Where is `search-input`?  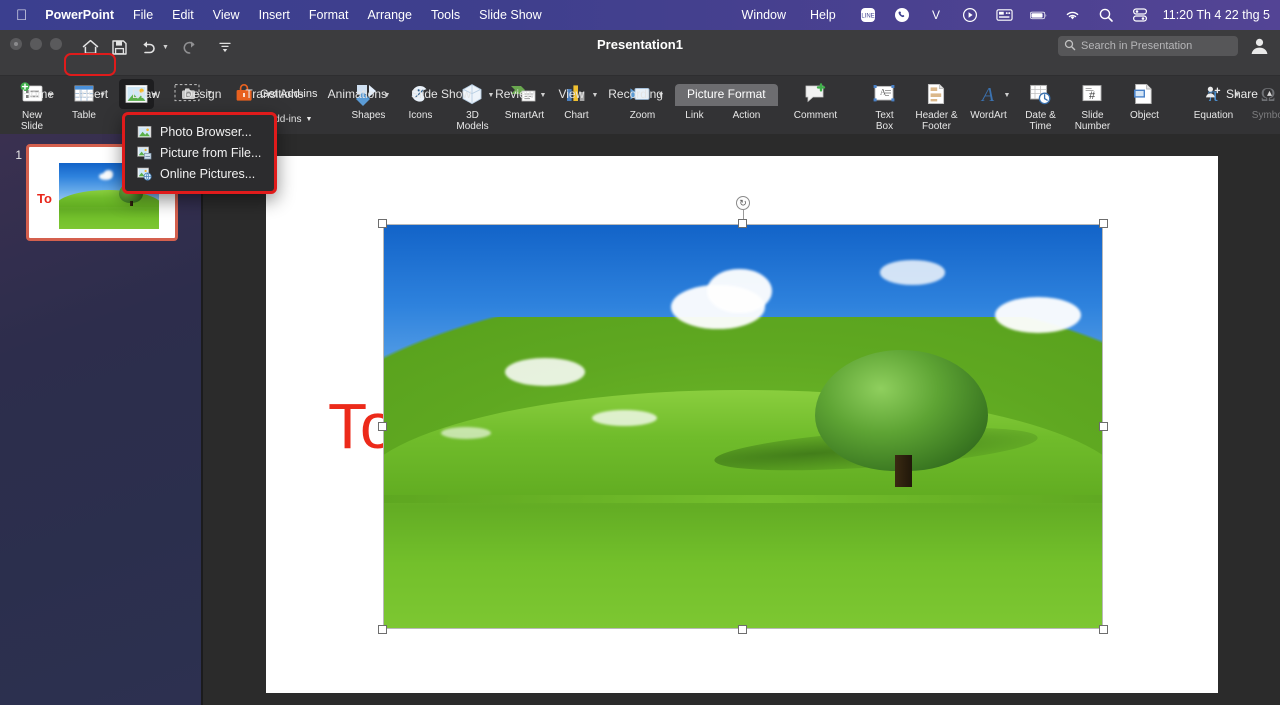 search-input is located at coordinates (1156, 46).